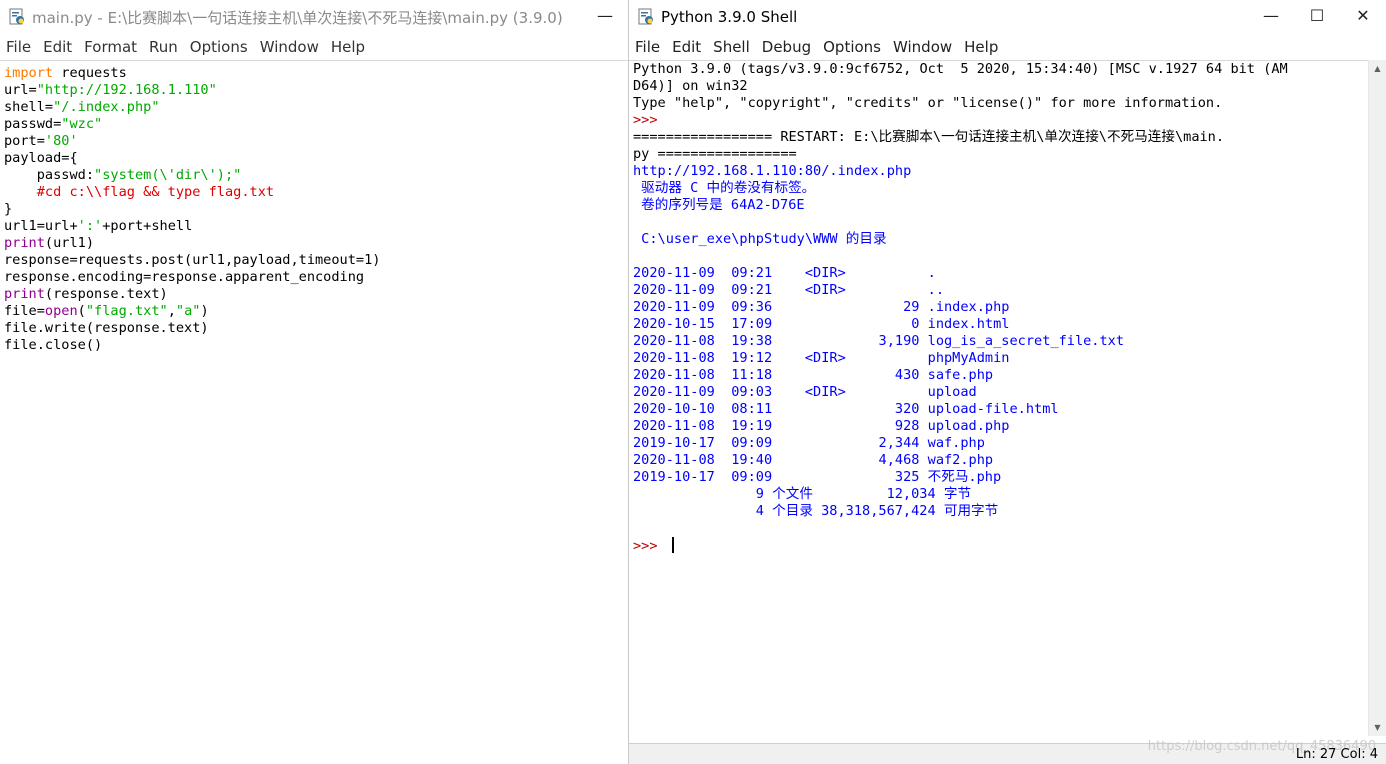  What do you see at coordinates (316, 294) in the screenshot?
I see `code-line: print(response.text)` at bounding box center [316, 294].